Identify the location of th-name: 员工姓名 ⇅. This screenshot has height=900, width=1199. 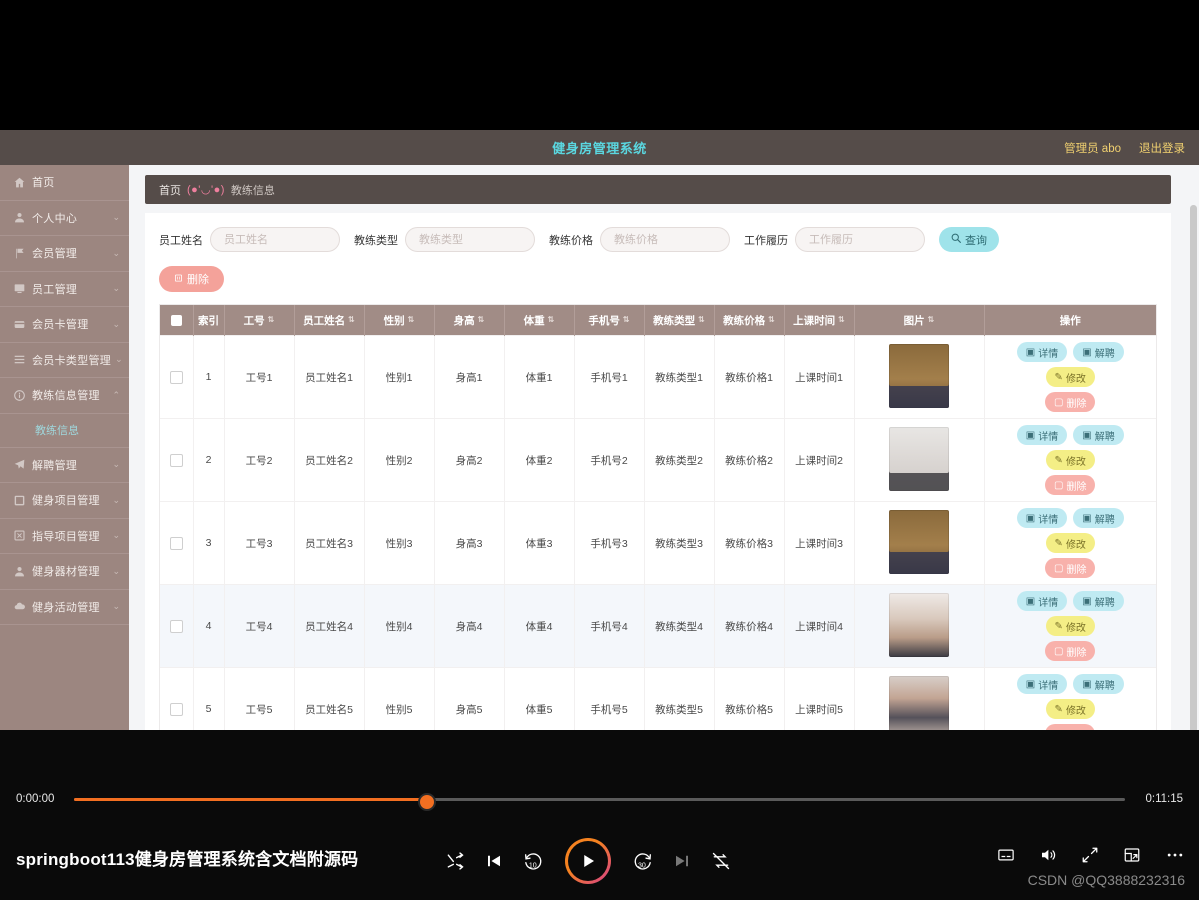
(329, 320).